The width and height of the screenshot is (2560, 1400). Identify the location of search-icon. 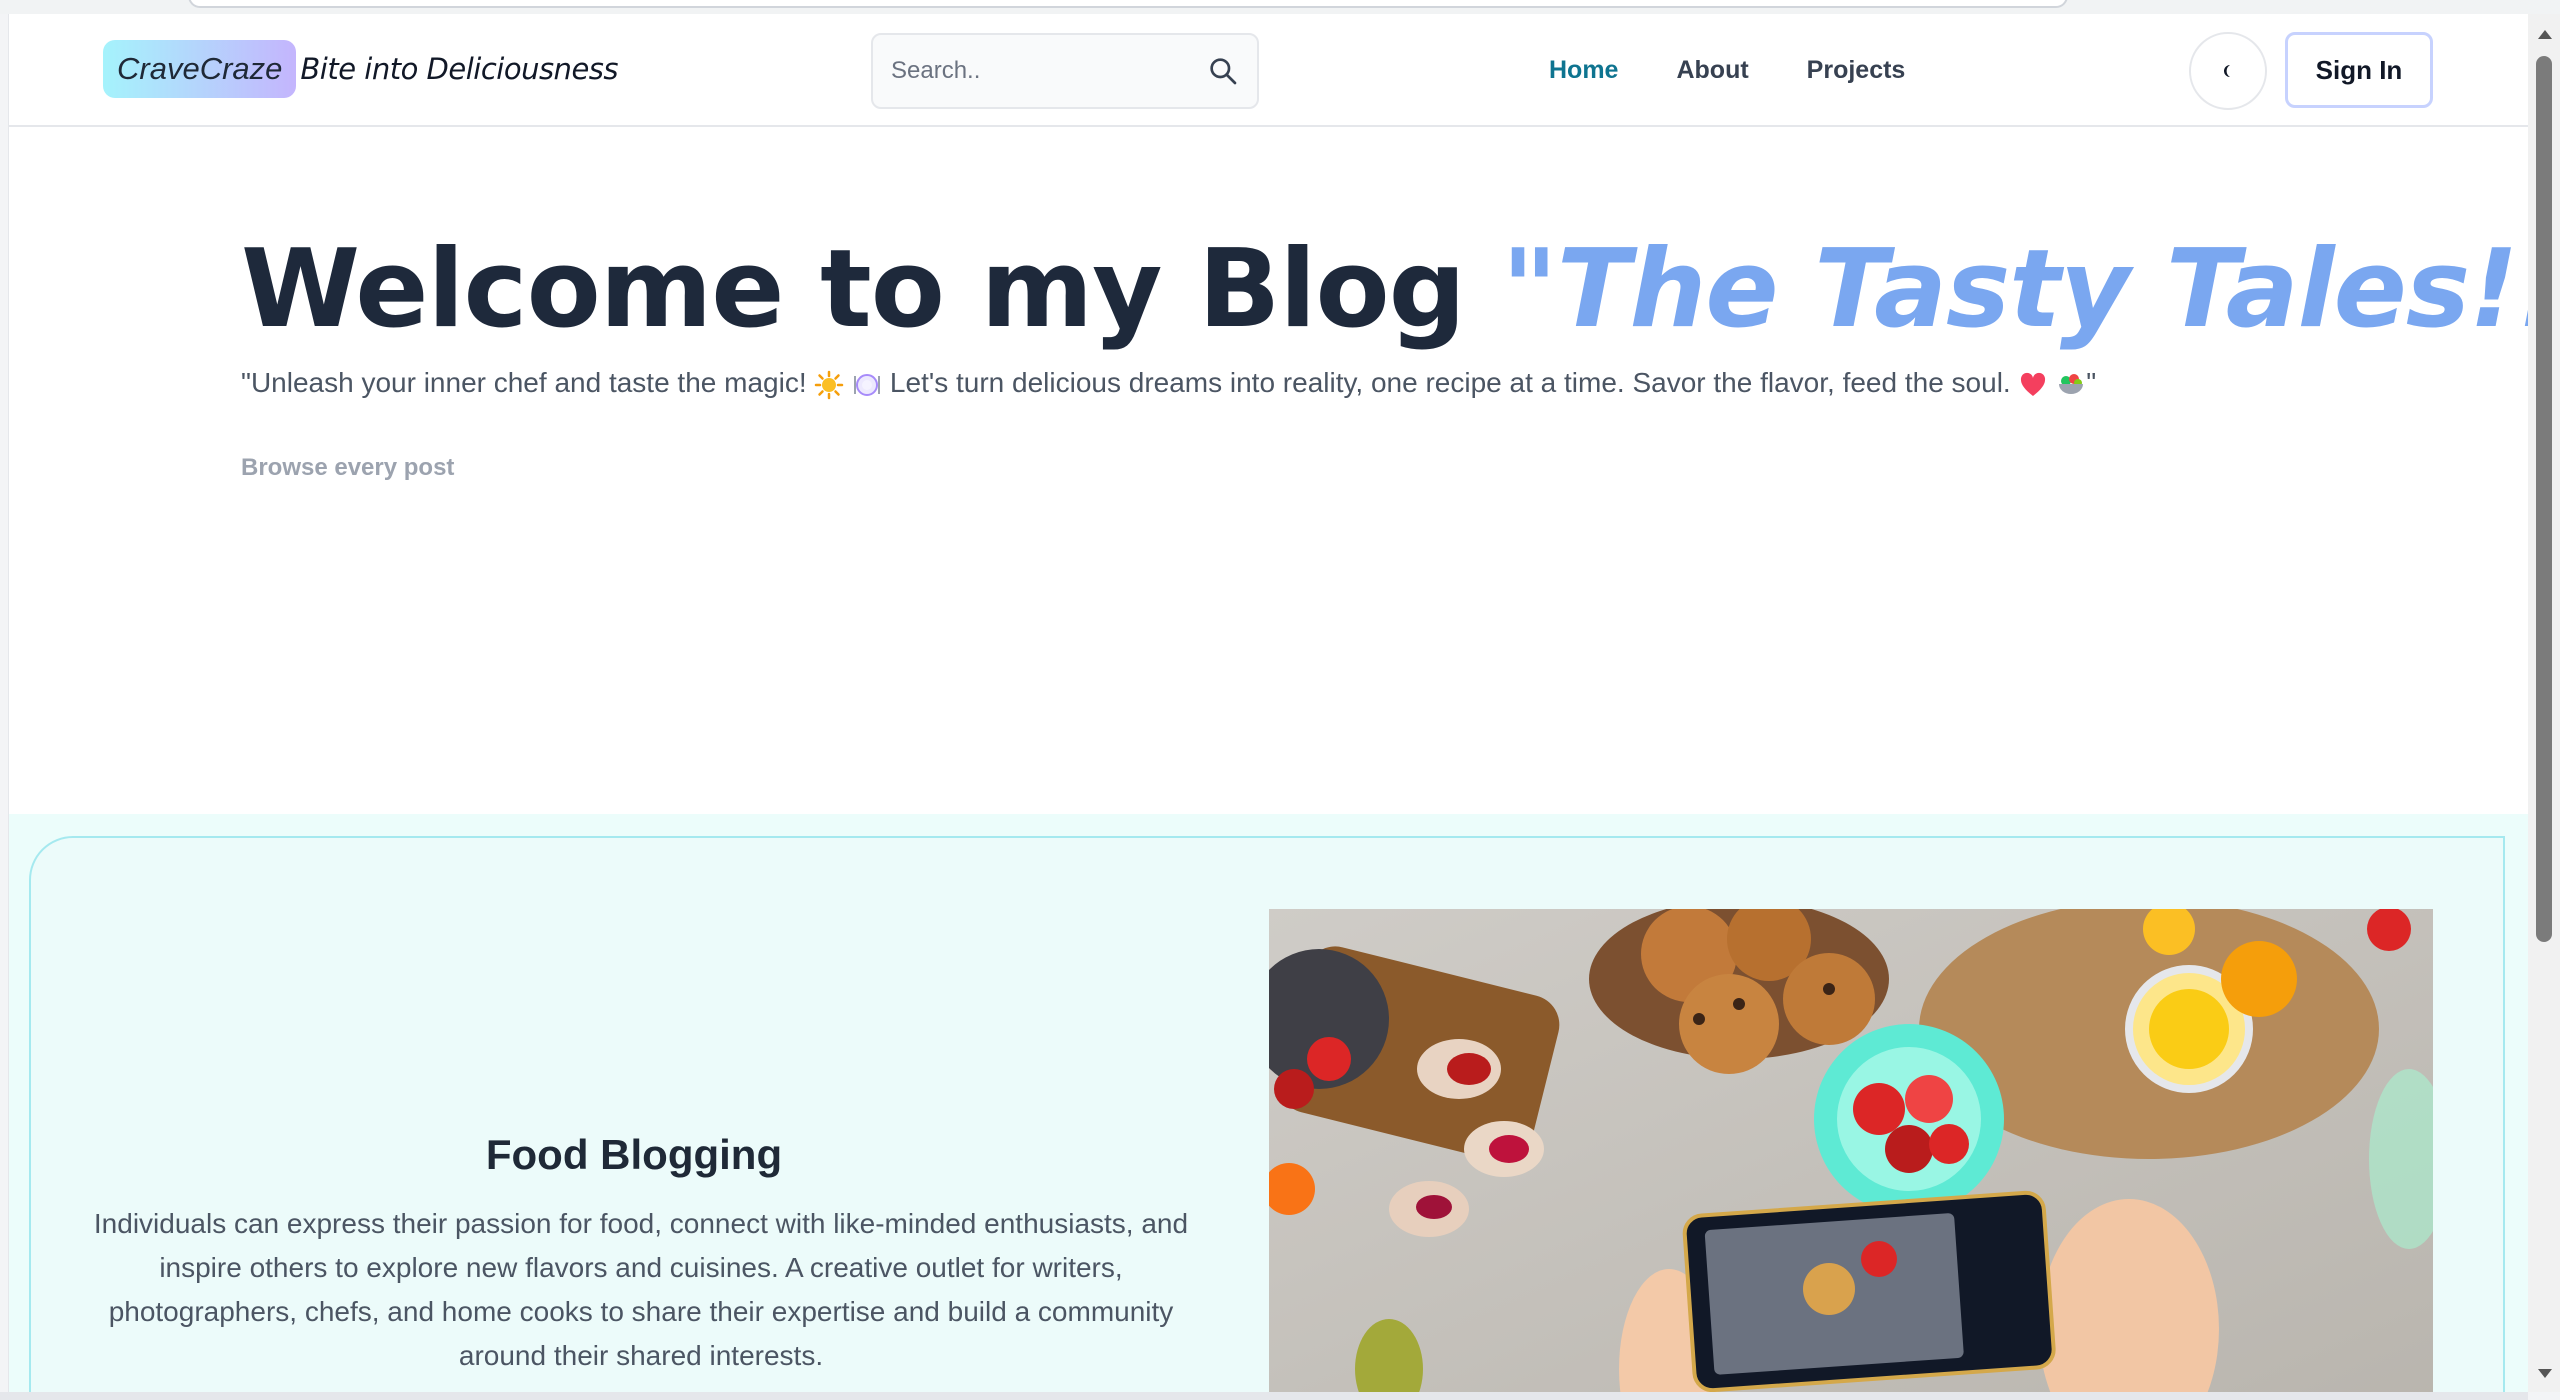
(1223, 71).